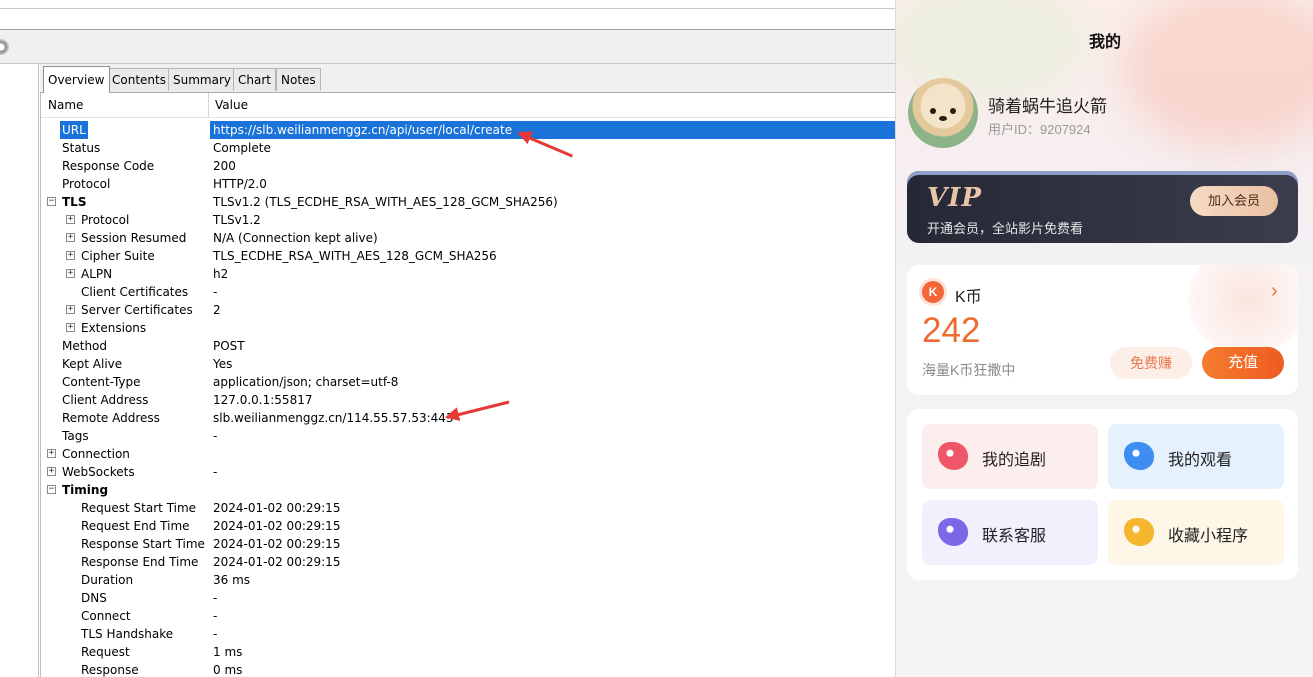  I want to click on tile-my-series: 我的追剧, so click(1010, 456).